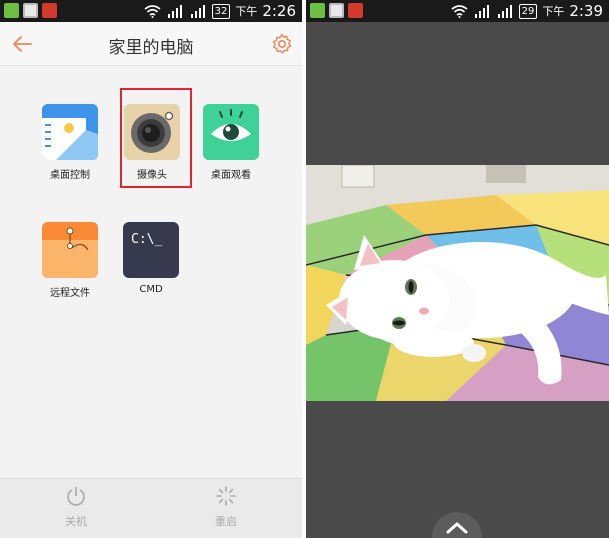  I want to click on highlight-box, so click(156, 138).